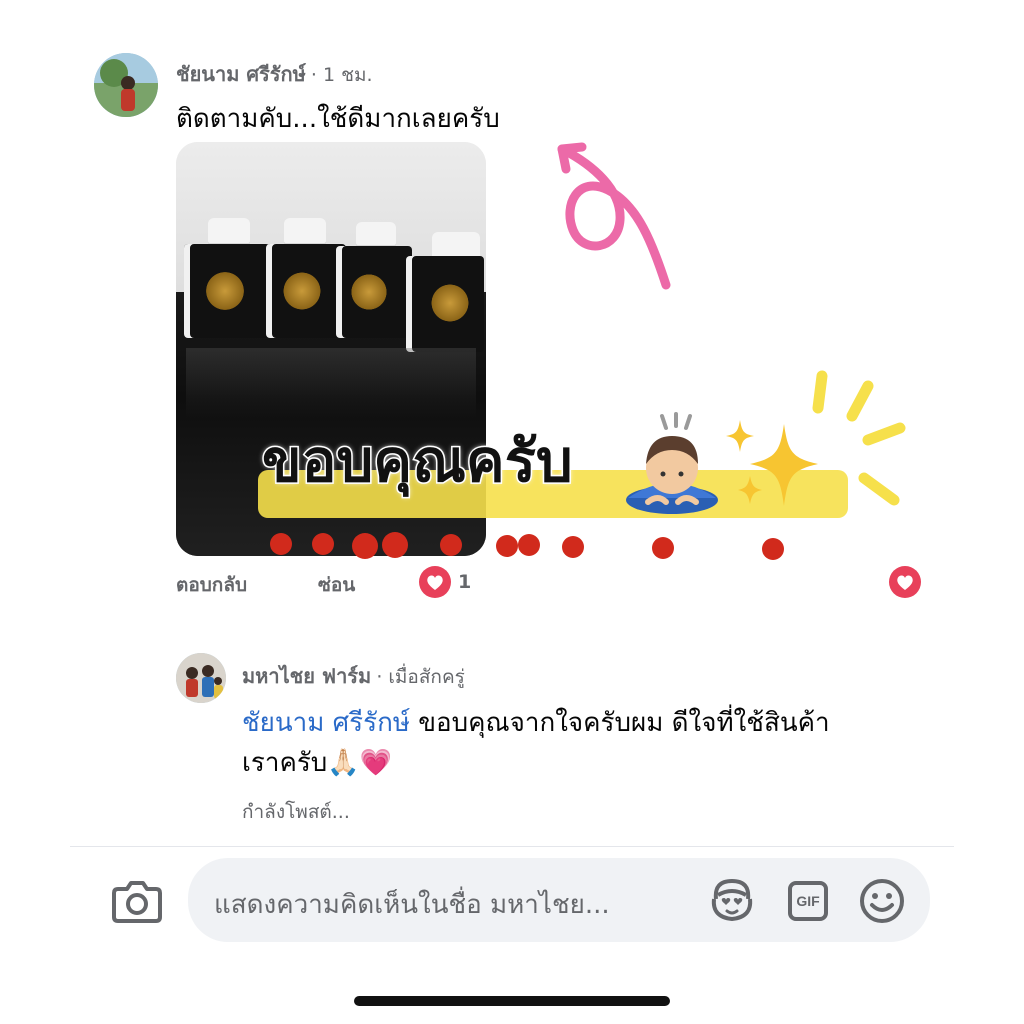 The height and width of the screenshot is (1024, 1024). I want to click on comment-composer: แสดงความคิดเห็นในชื่อ มหาไชย... GIF, so click(559, 900).